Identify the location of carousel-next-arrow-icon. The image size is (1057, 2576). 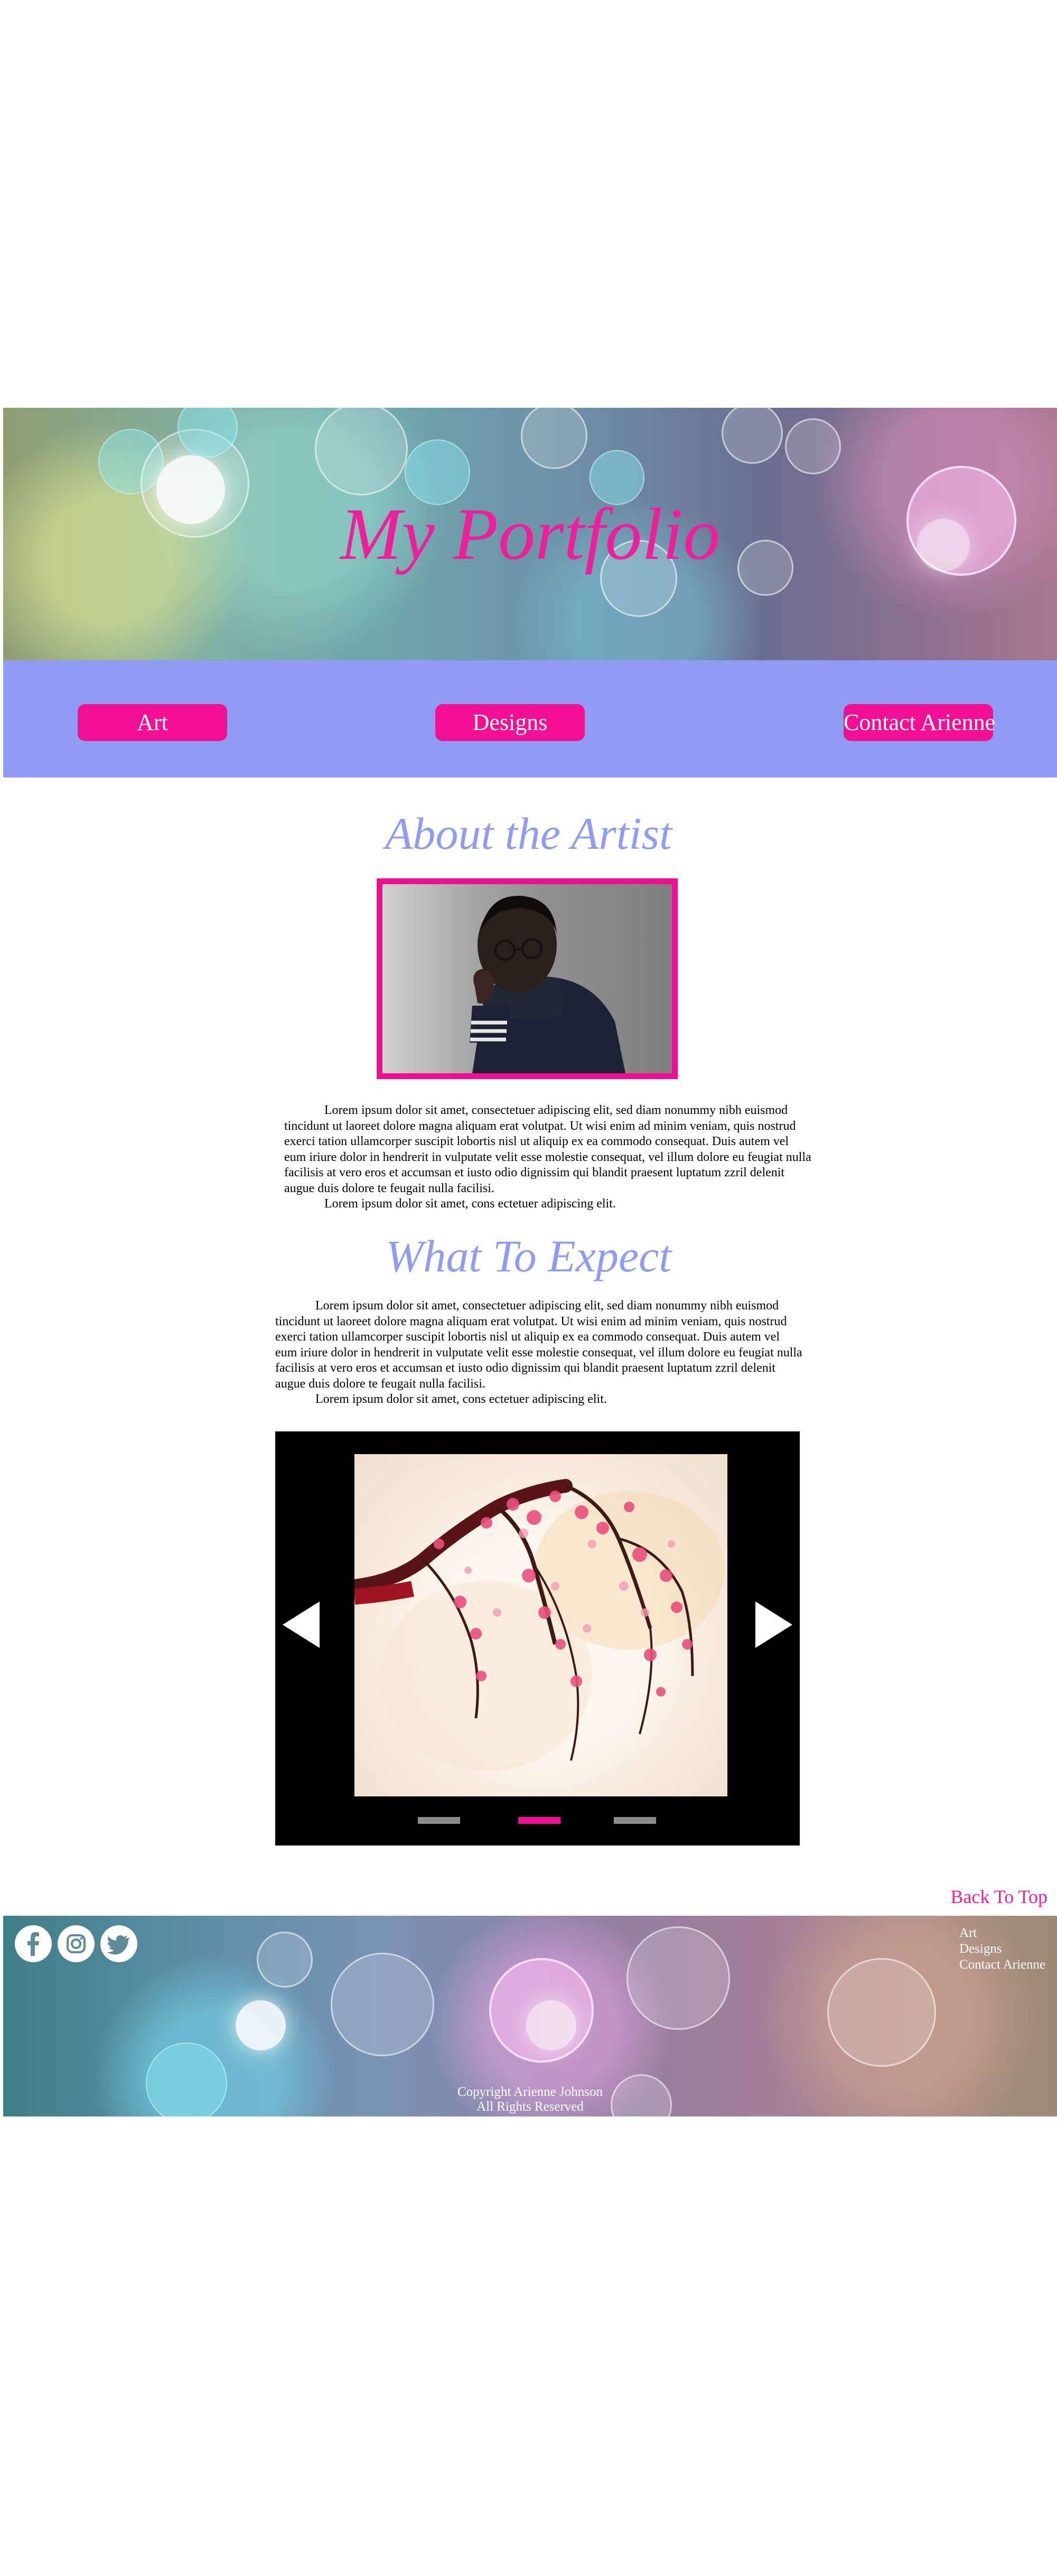
(773, 1624).